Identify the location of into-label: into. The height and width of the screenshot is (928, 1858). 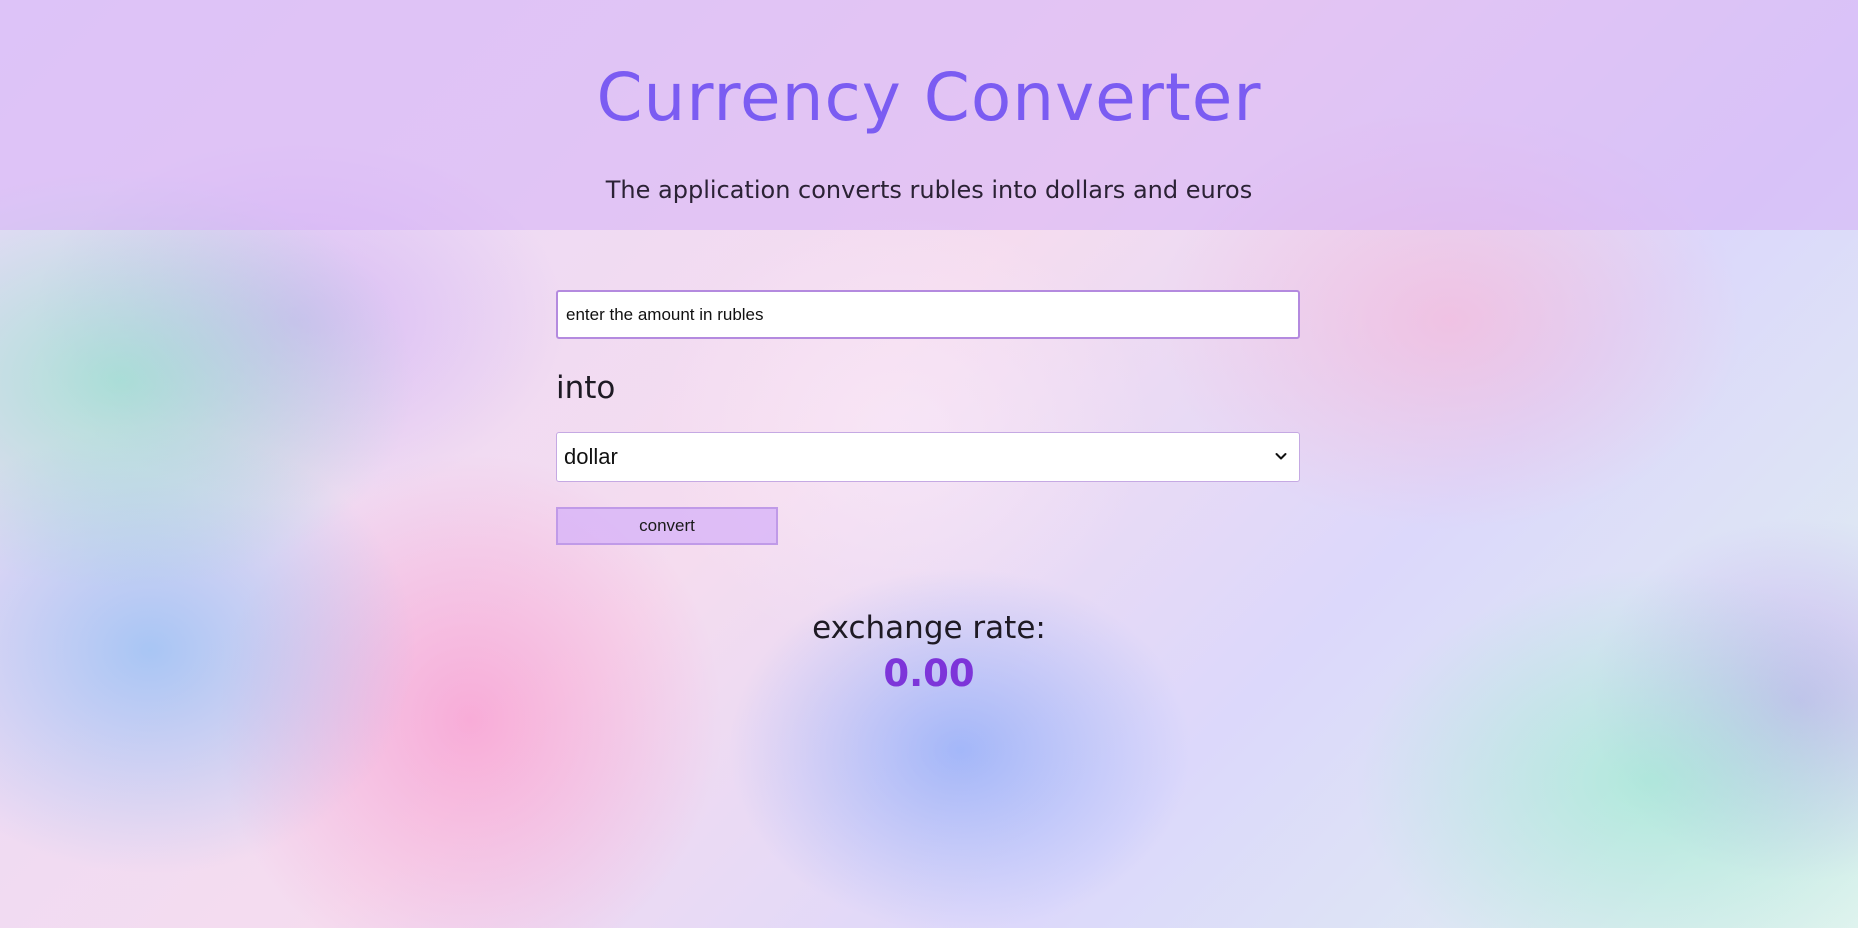
(586, 388).